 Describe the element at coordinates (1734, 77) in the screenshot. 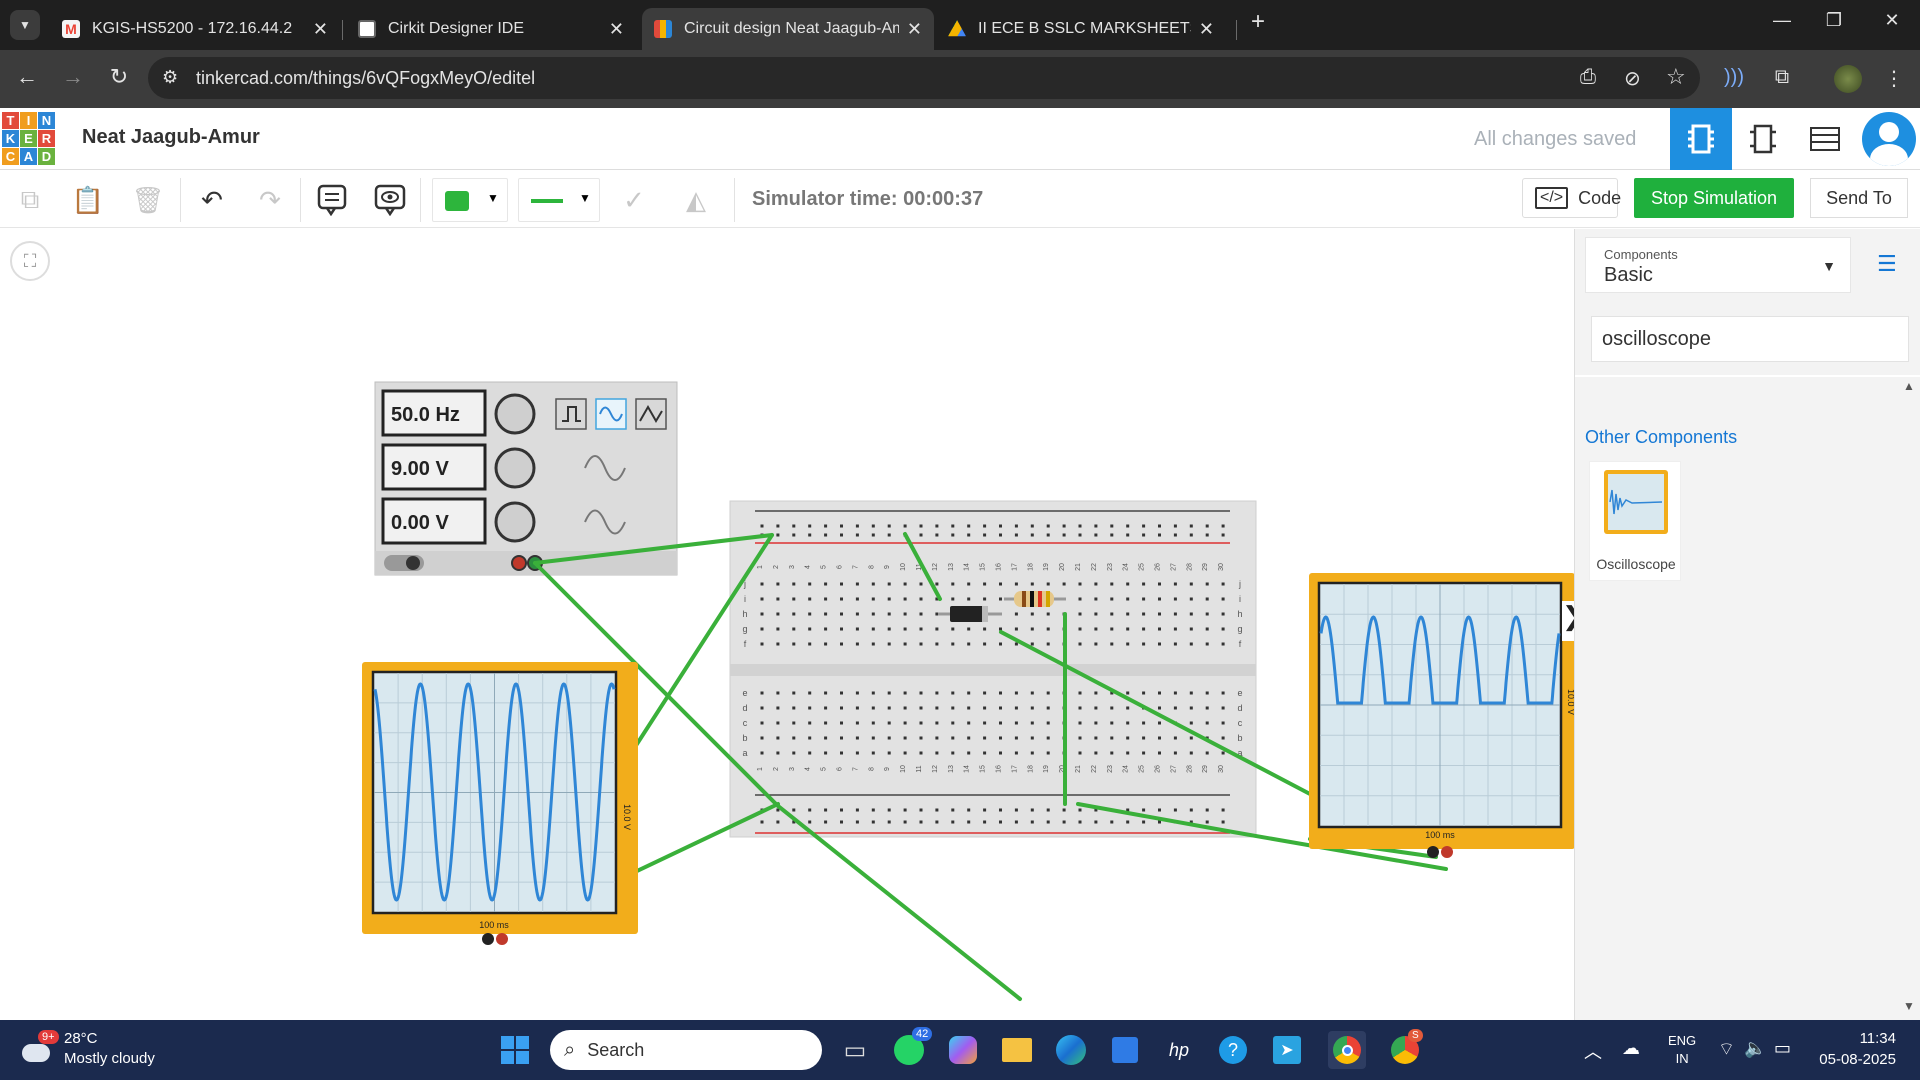

I see `audio-playing-icon: )))` at that location.